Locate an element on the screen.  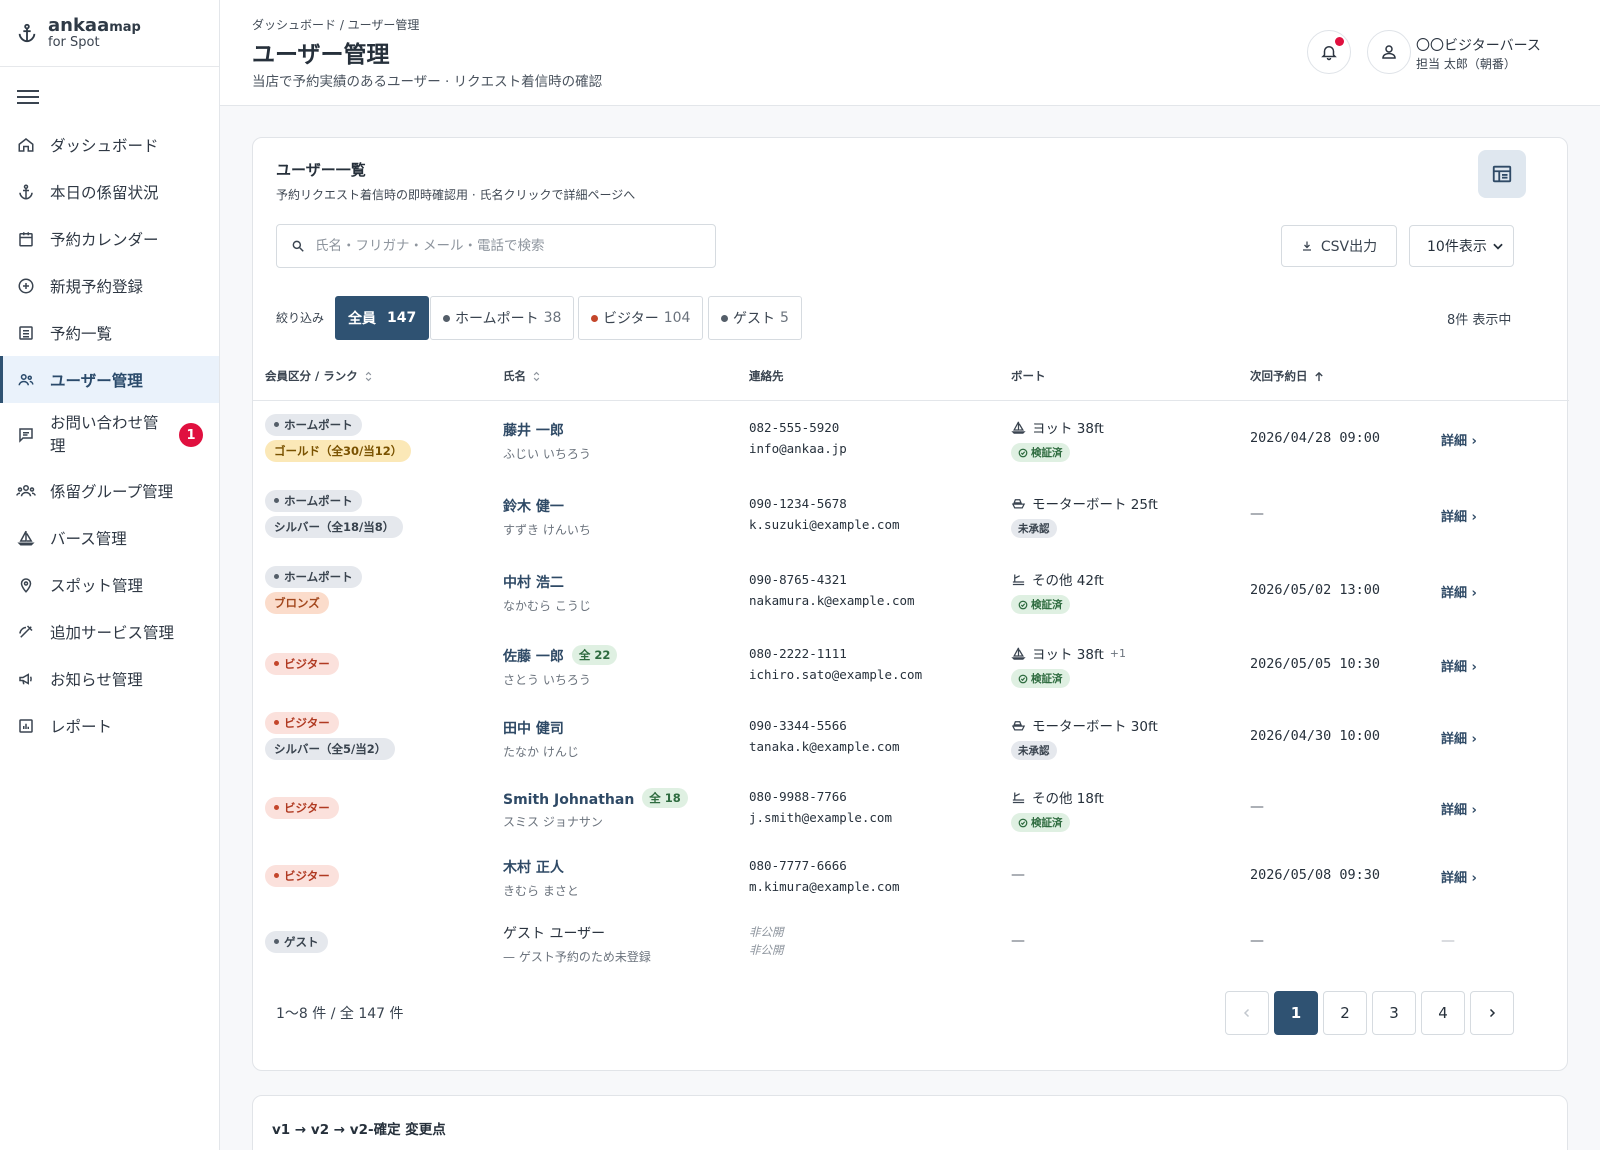
column-header-type: 会員区分 / ランク is located at coordinates (319, 376).